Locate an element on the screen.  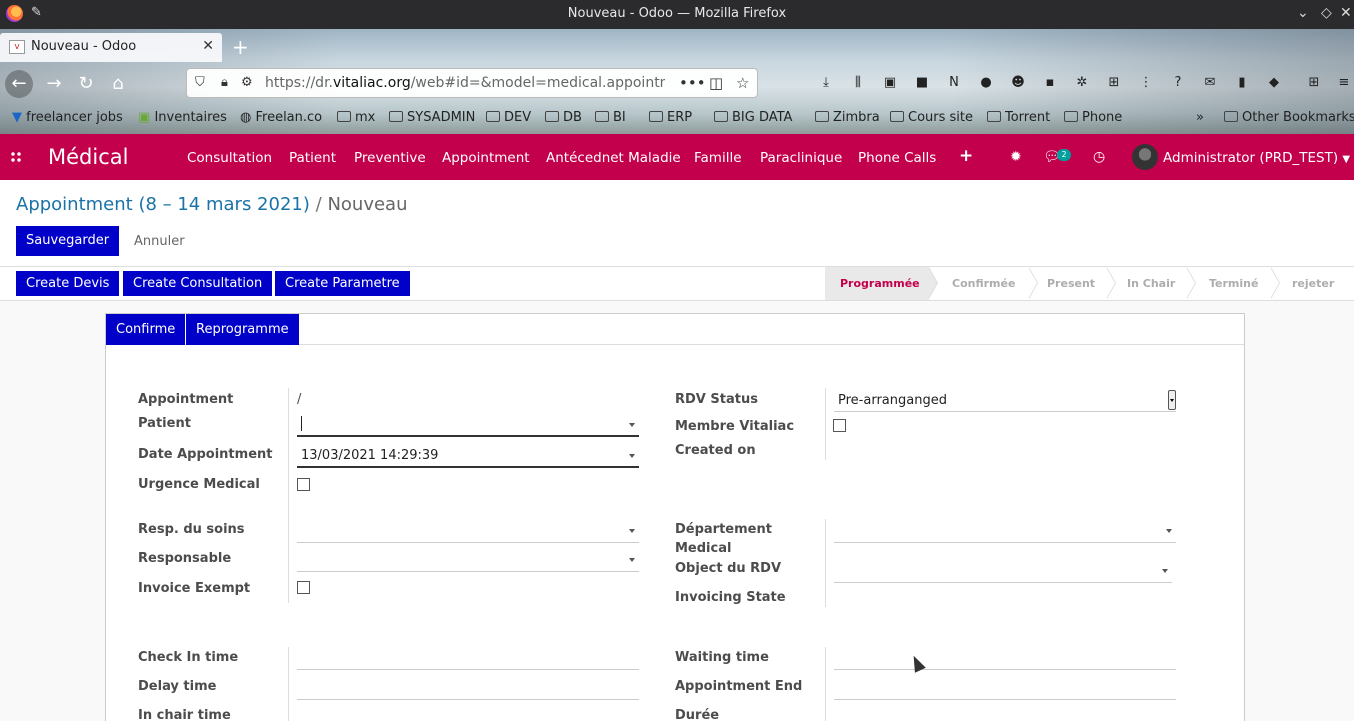
add-menu-icon: + is located at coordinates (966, 156).